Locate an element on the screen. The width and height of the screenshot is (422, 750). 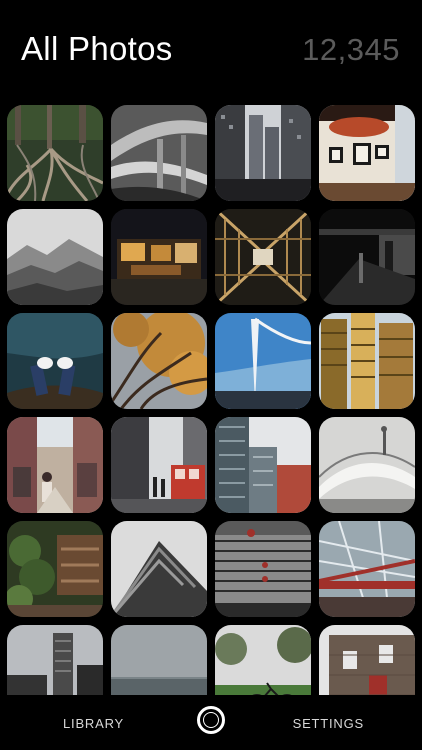
page-title: All Photos is located at coordinates (97, 48).